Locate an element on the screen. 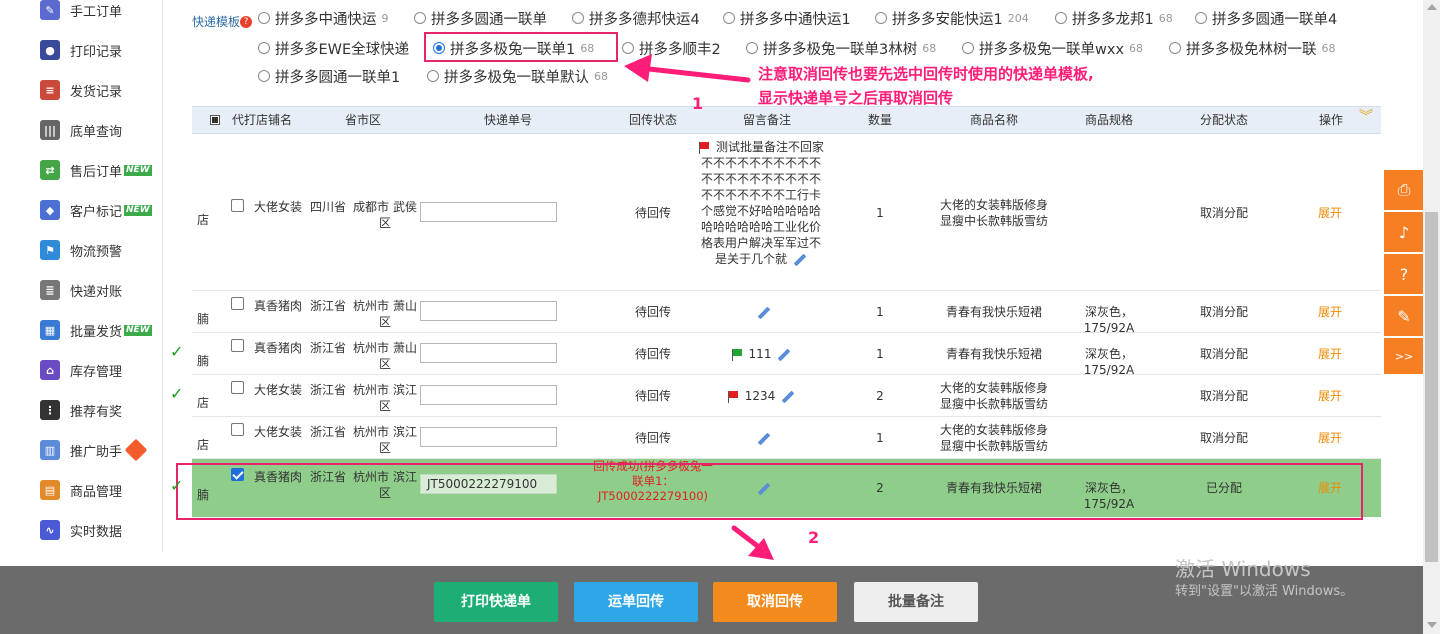  sidebar-item-label: 推广助手 is located at coordinates (96, 452).